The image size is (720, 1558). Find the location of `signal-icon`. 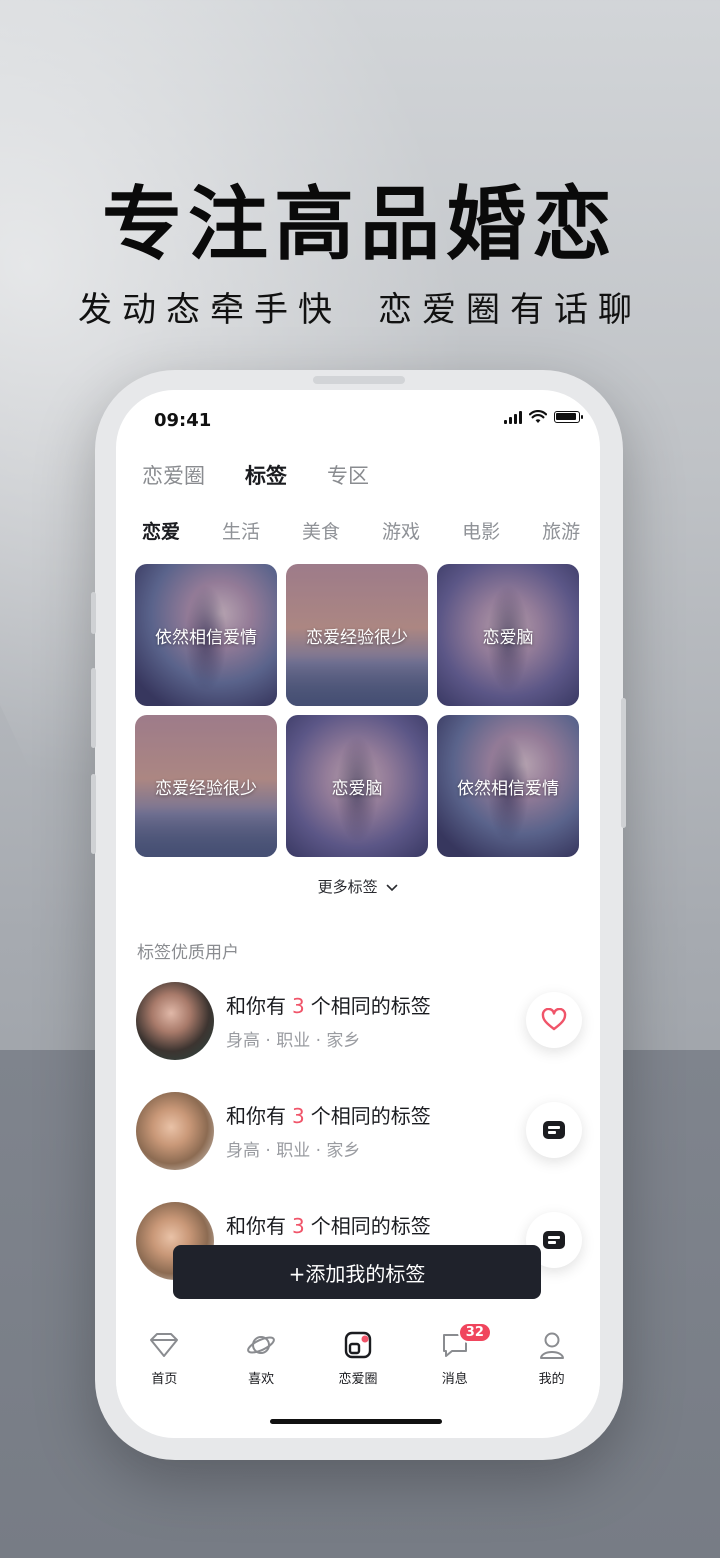

signal-icon is located at coordinates (513, 417).